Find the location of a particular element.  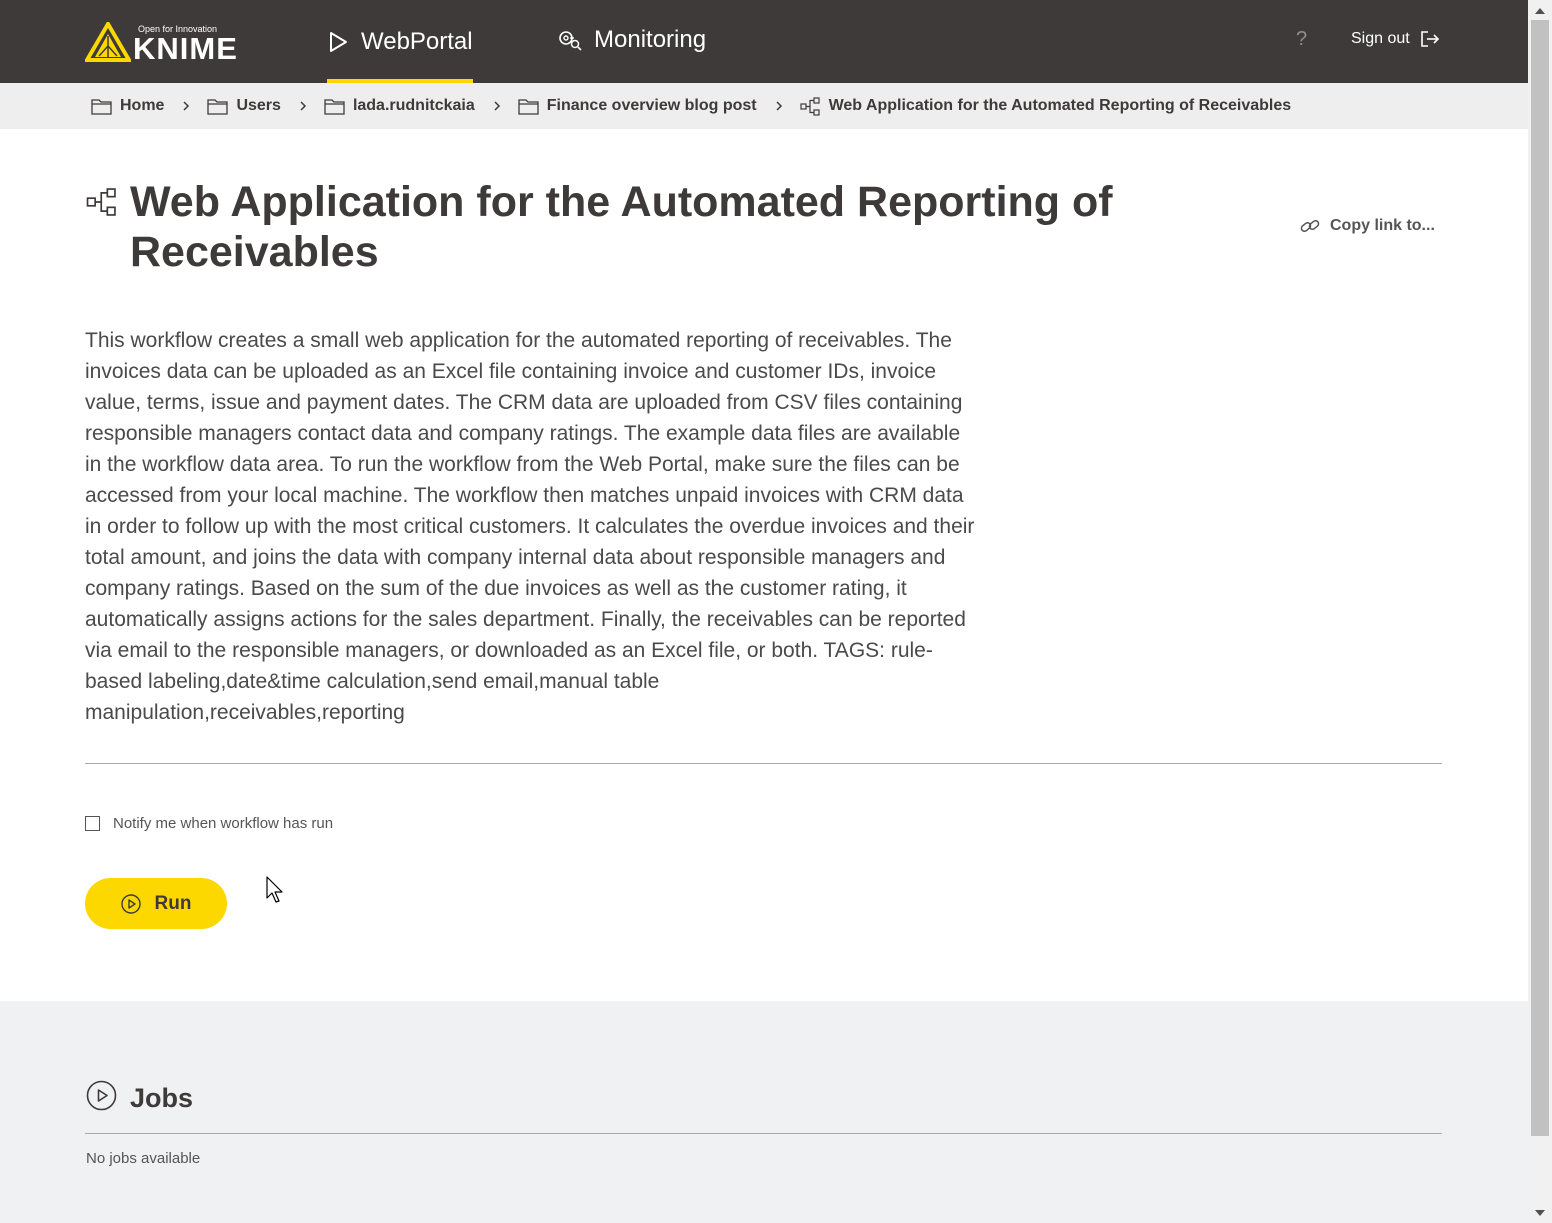

play-icon is located at coordinates (338, 42).